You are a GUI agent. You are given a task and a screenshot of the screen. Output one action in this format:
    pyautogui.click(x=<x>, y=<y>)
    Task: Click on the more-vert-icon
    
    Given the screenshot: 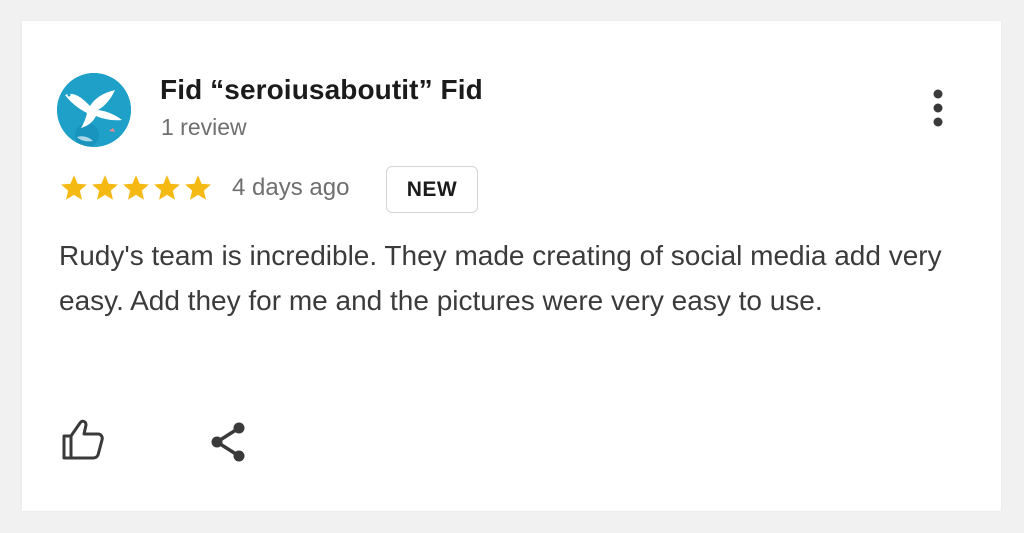 What is the action you would take?
    pyautogui.click(x=938, y=108)
    